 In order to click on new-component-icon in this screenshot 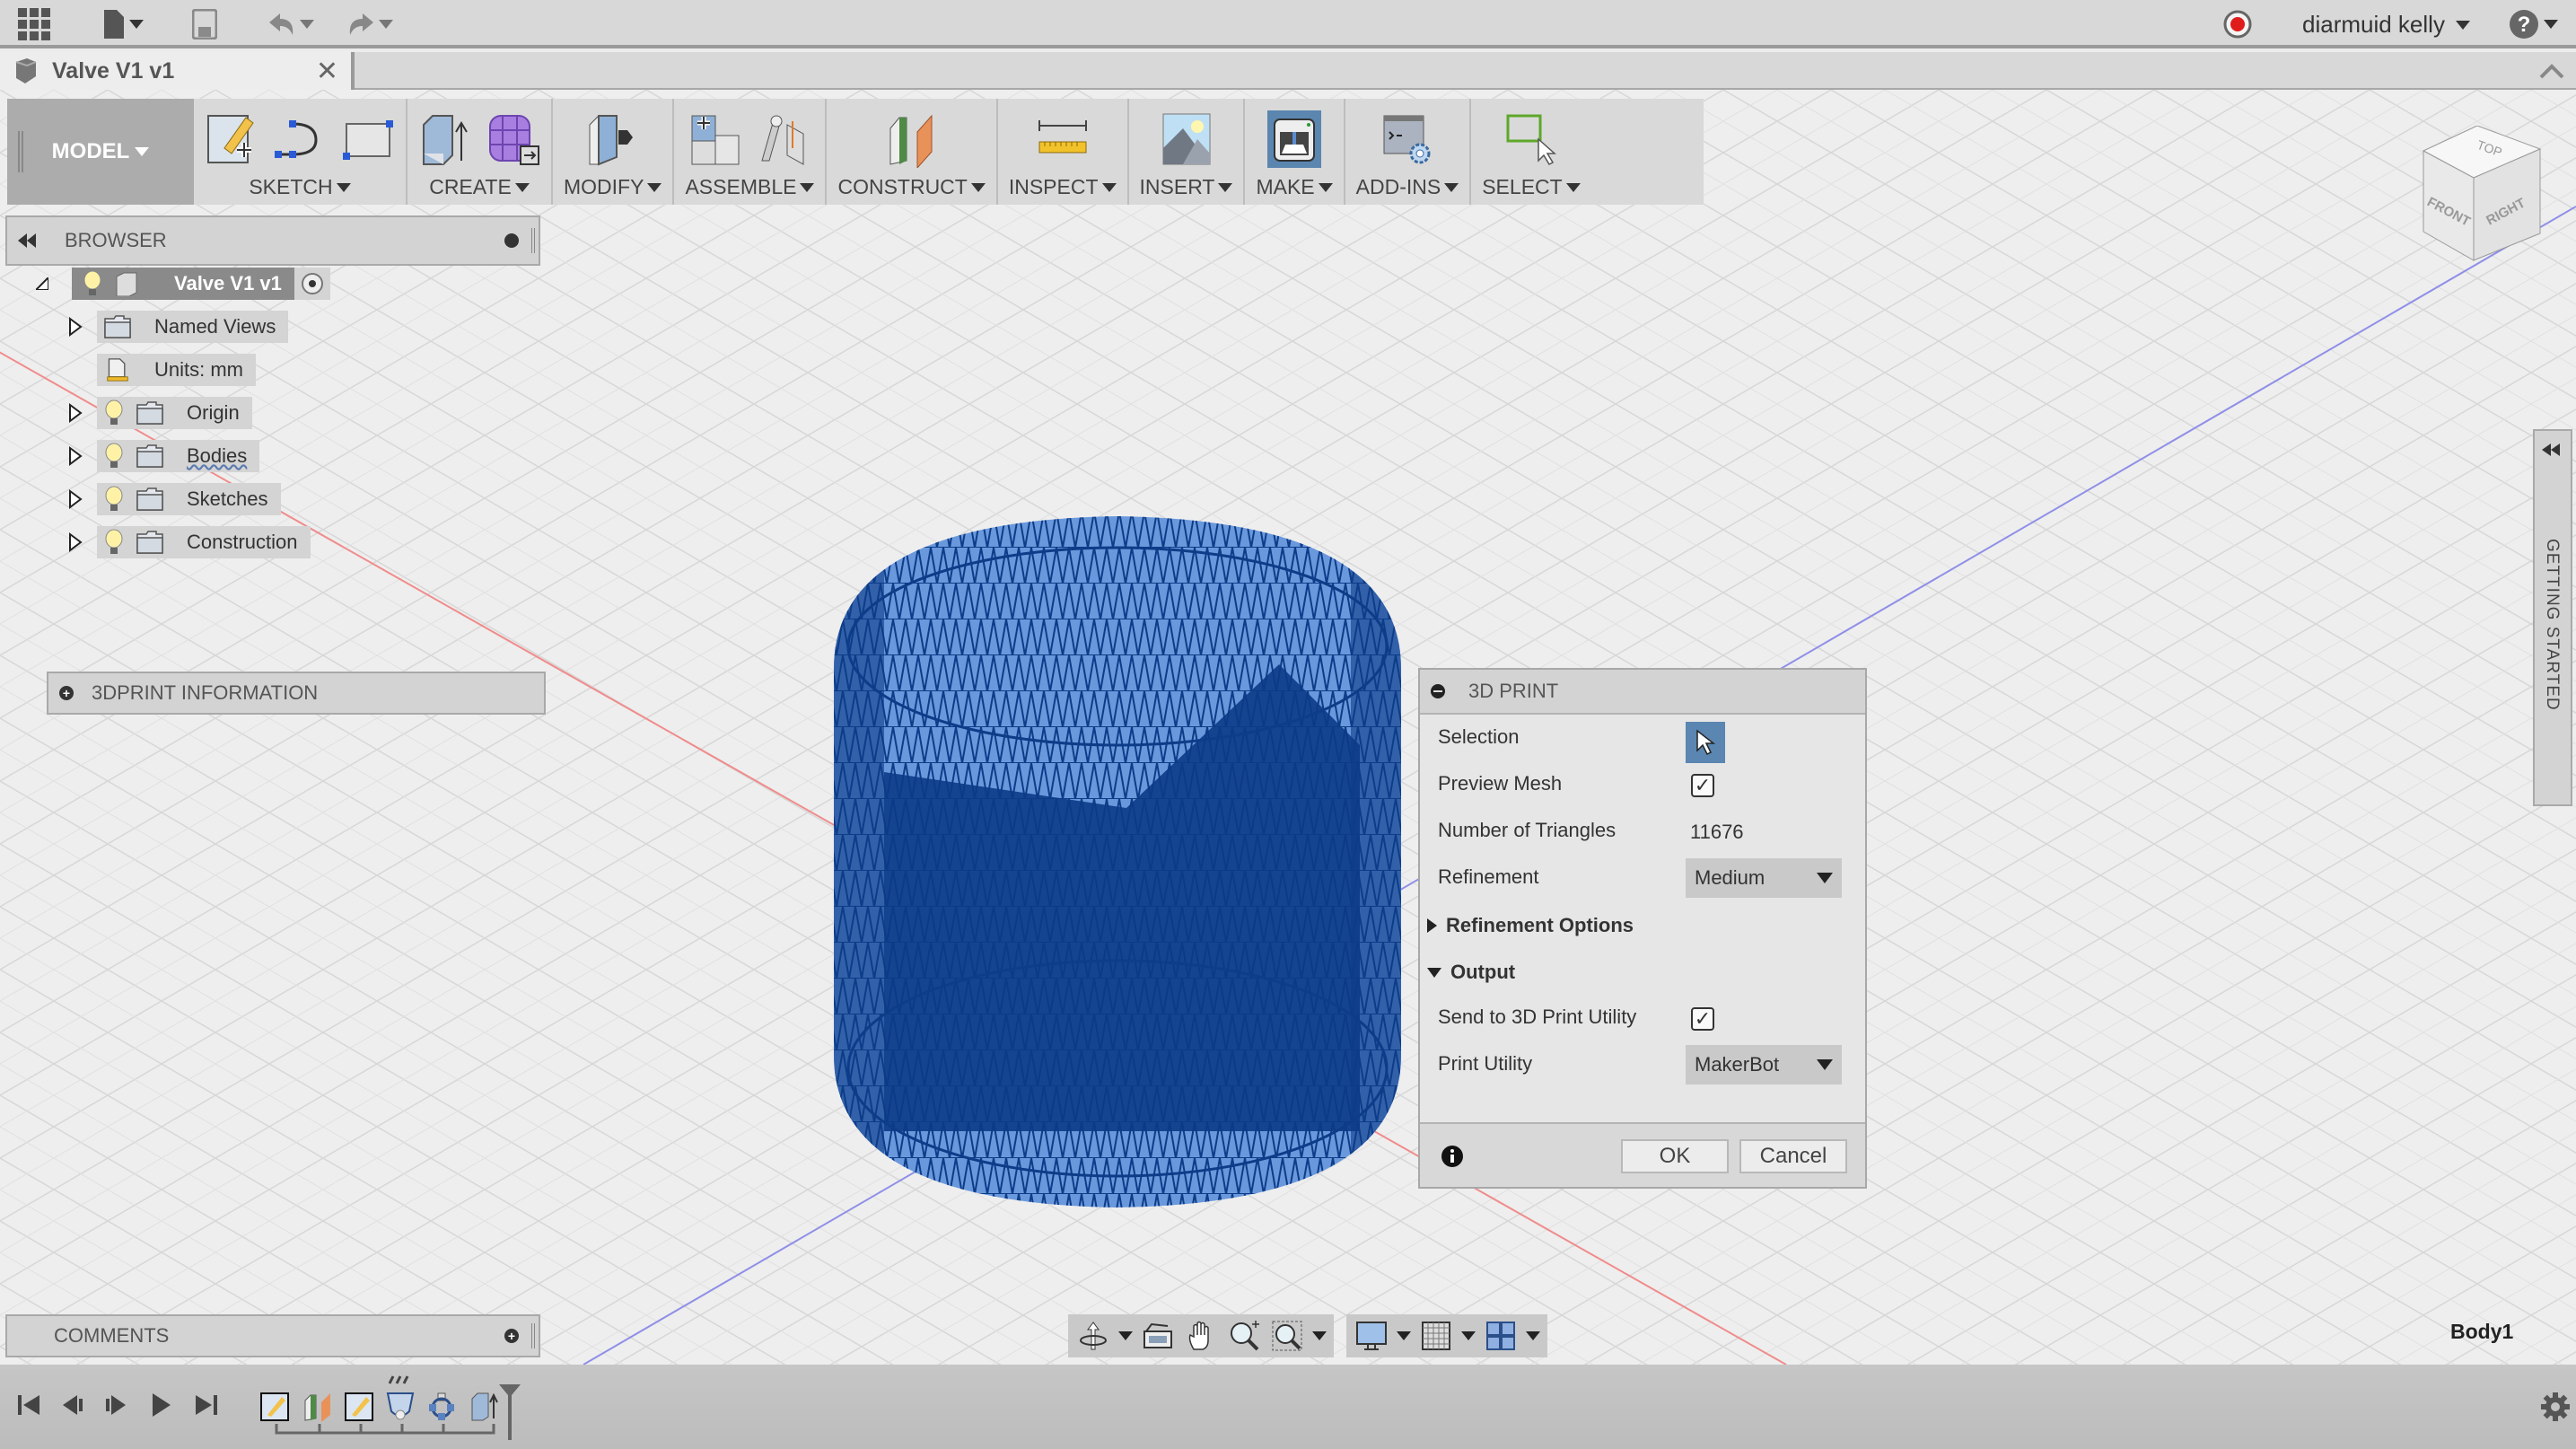, I will do `click(715, 139)`.